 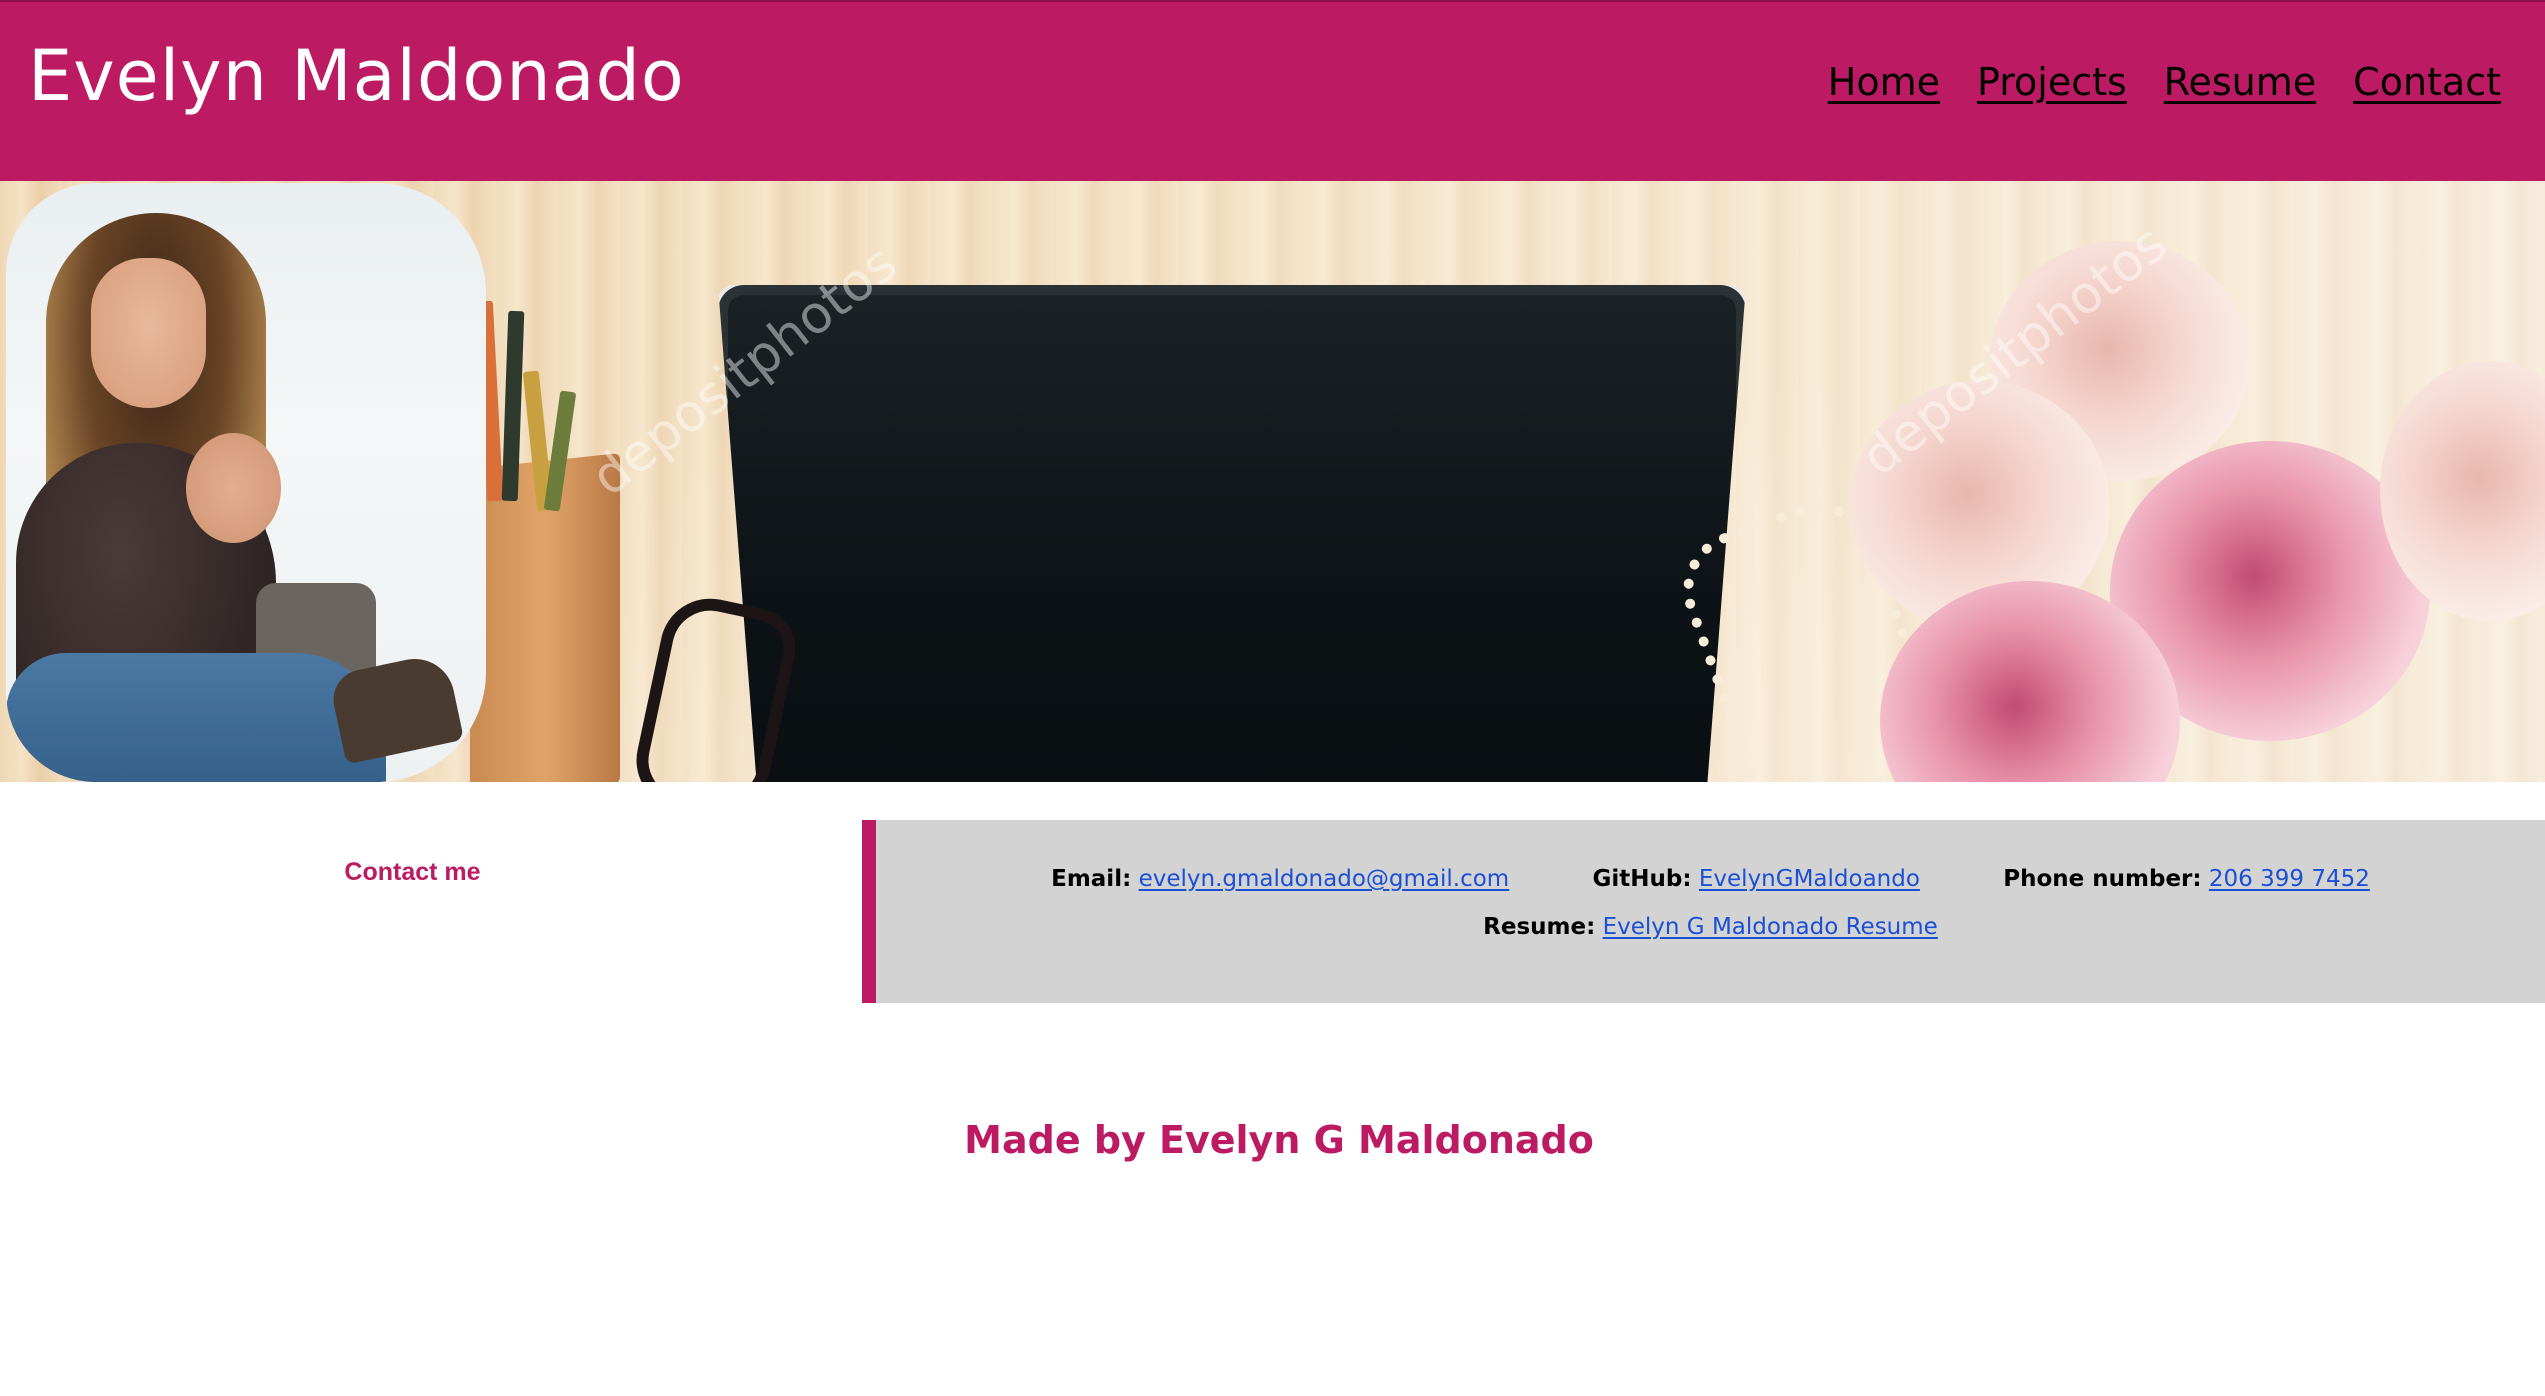 I want to click on nav-link-resume: Resume, so click(x=2240, y=82).